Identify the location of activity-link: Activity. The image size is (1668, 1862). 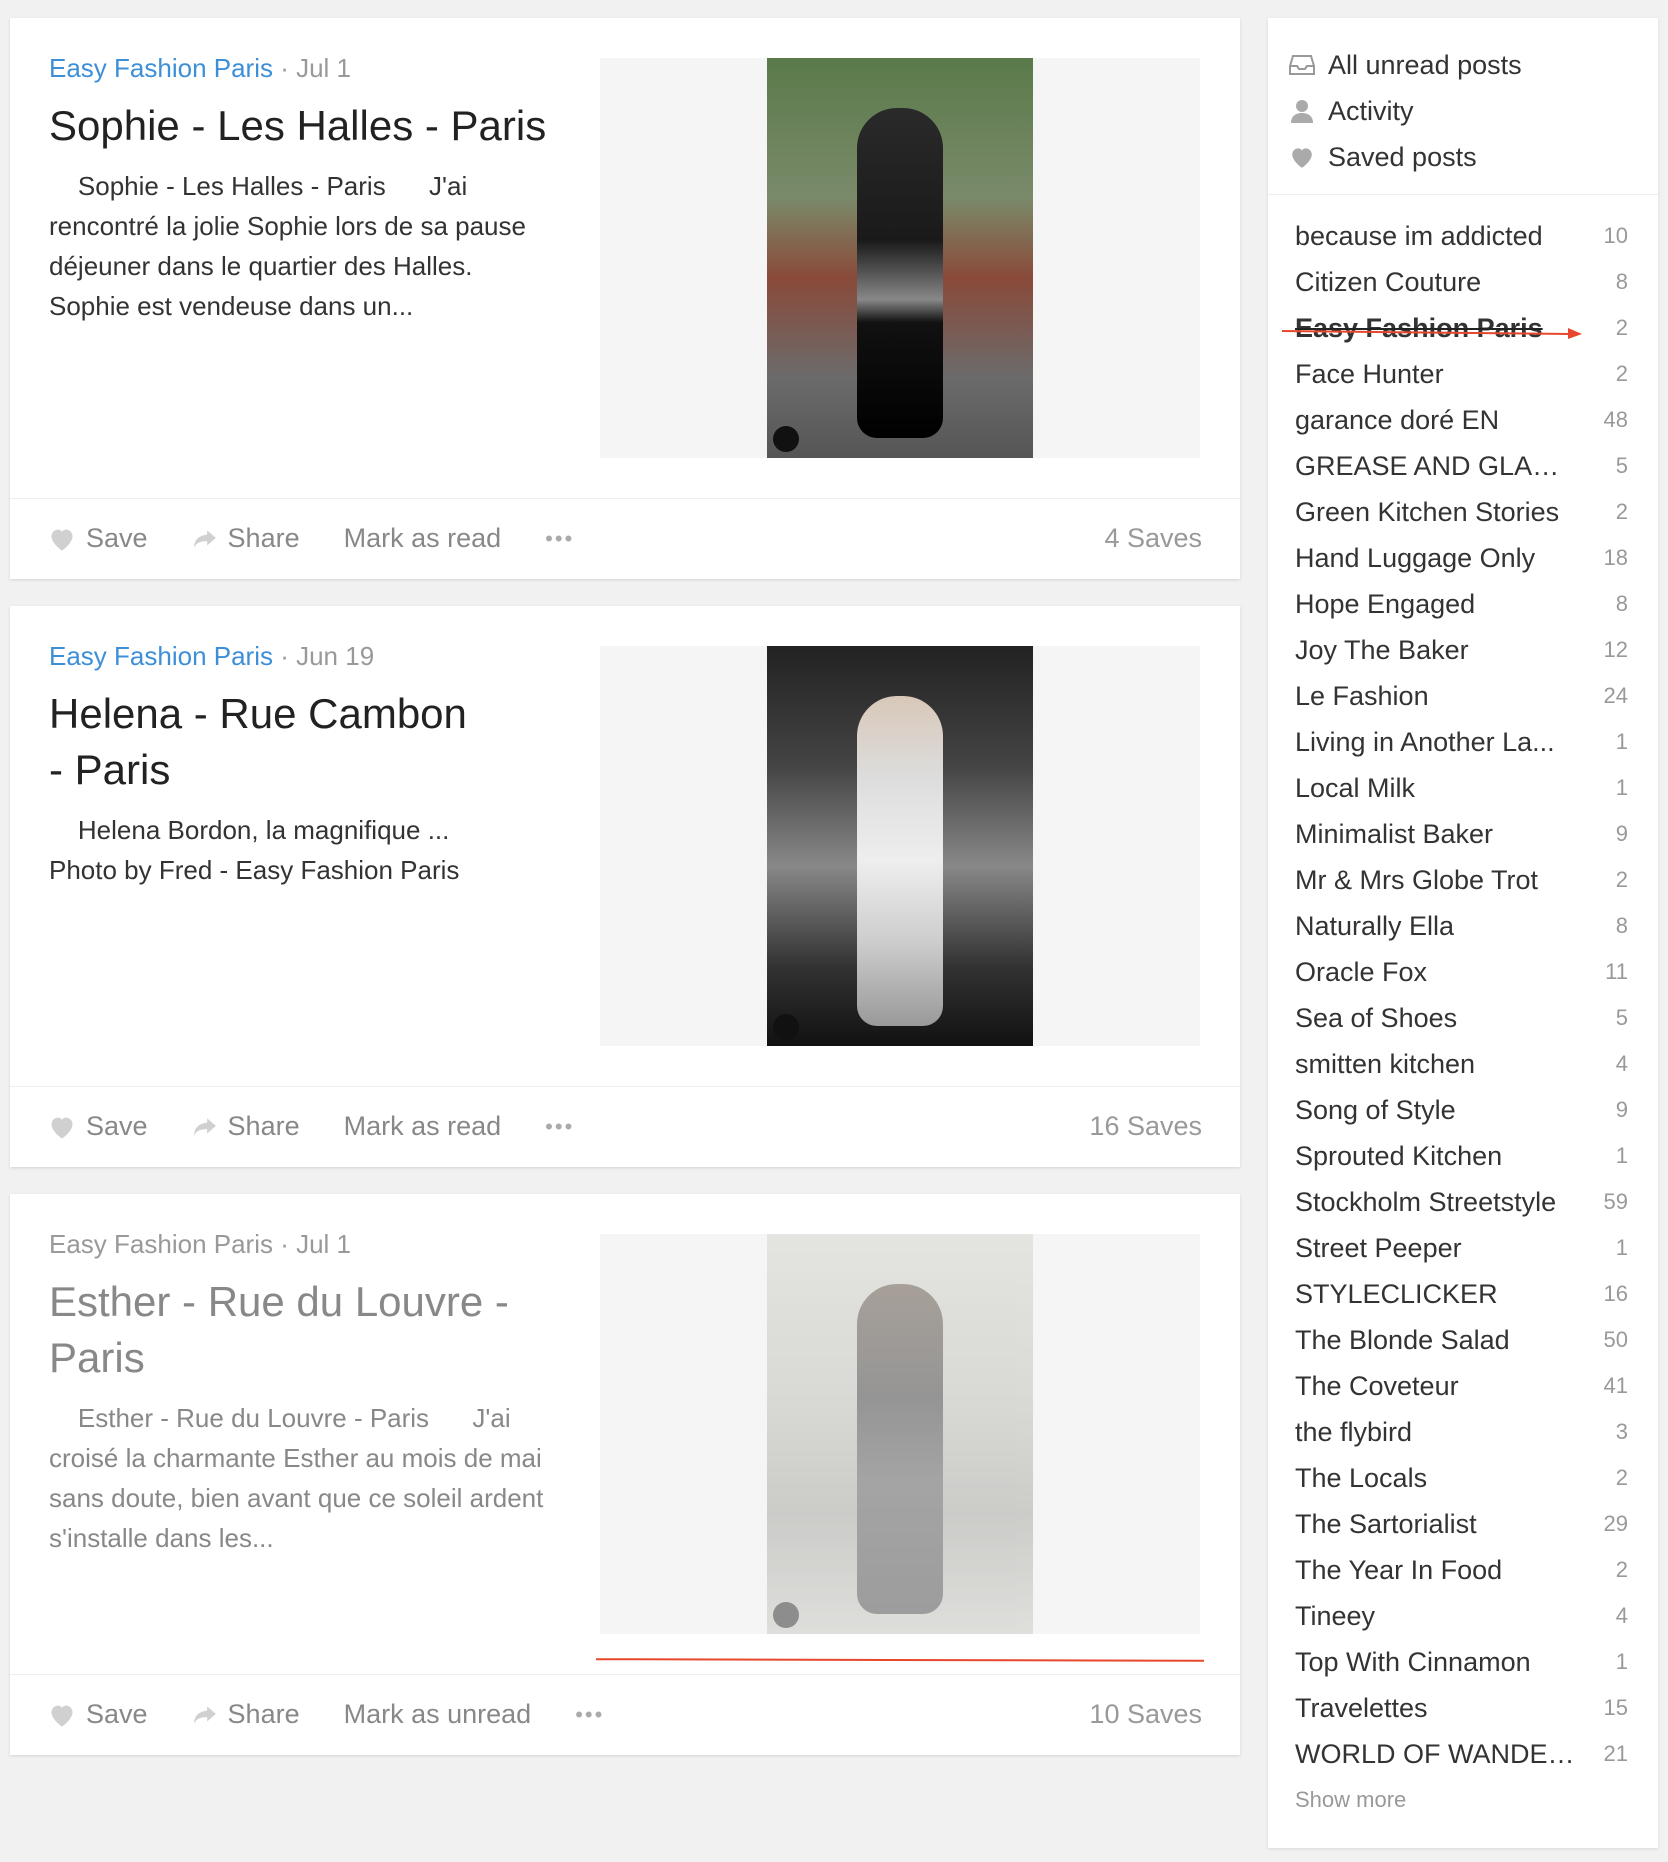
(1473, 111).